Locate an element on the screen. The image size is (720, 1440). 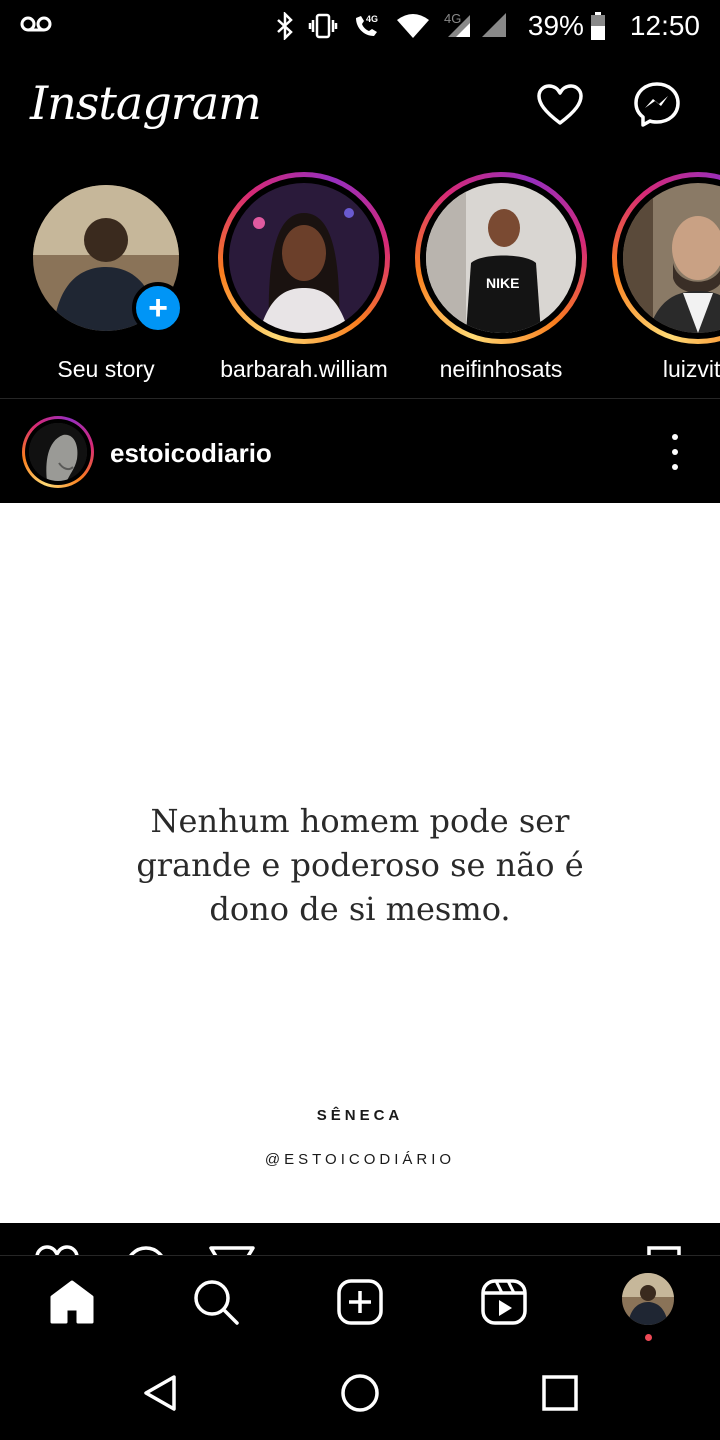
bottom-navigation is located at coordinates (360, 1301).